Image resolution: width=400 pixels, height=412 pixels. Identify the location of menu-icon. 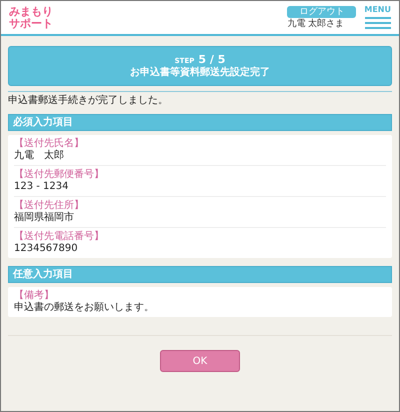
(377, 23).